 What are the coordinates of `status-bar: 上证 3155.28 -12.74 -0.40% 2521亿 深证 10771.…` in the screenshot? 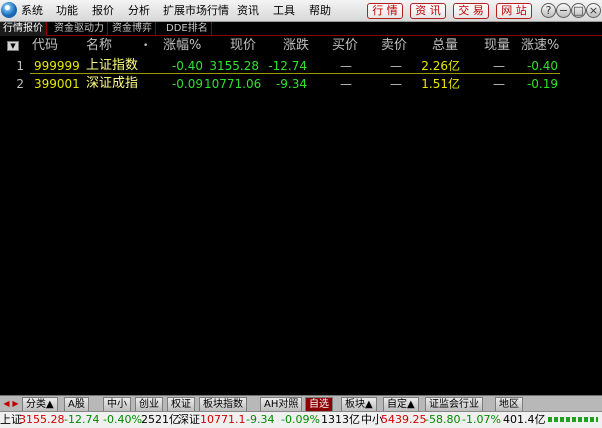 It's located at (301, 419).